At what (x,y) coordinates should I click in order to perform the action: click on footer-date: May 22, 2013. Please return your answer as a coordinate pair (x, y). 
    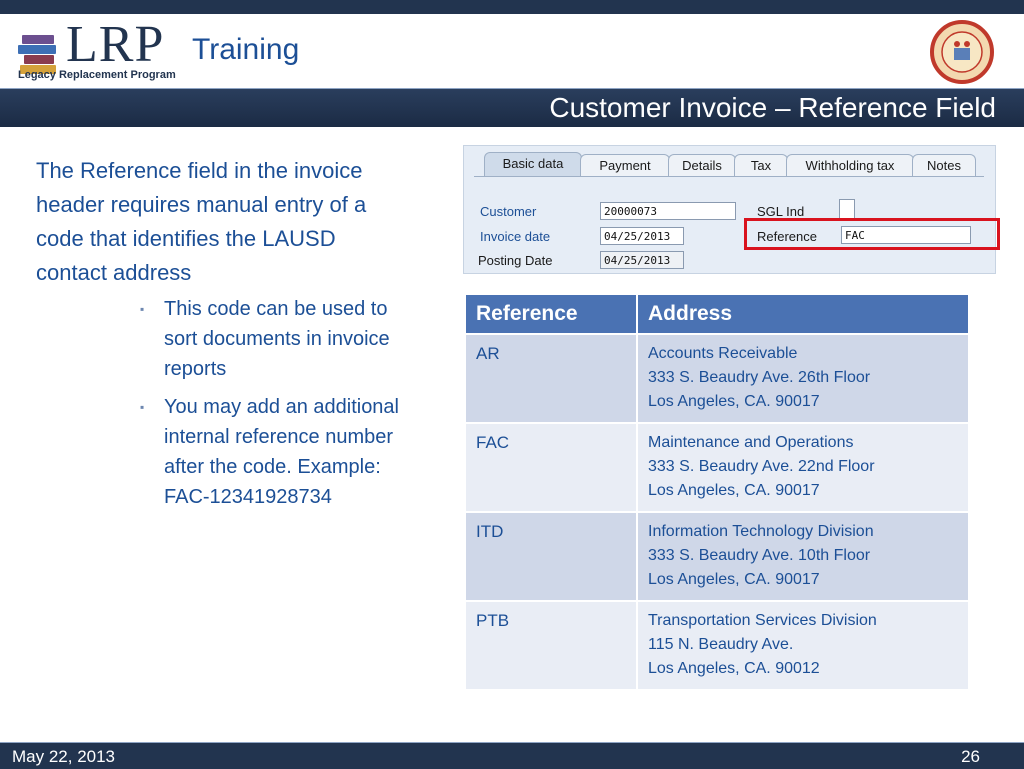
    Looking at the image, I should click on (64, 756).